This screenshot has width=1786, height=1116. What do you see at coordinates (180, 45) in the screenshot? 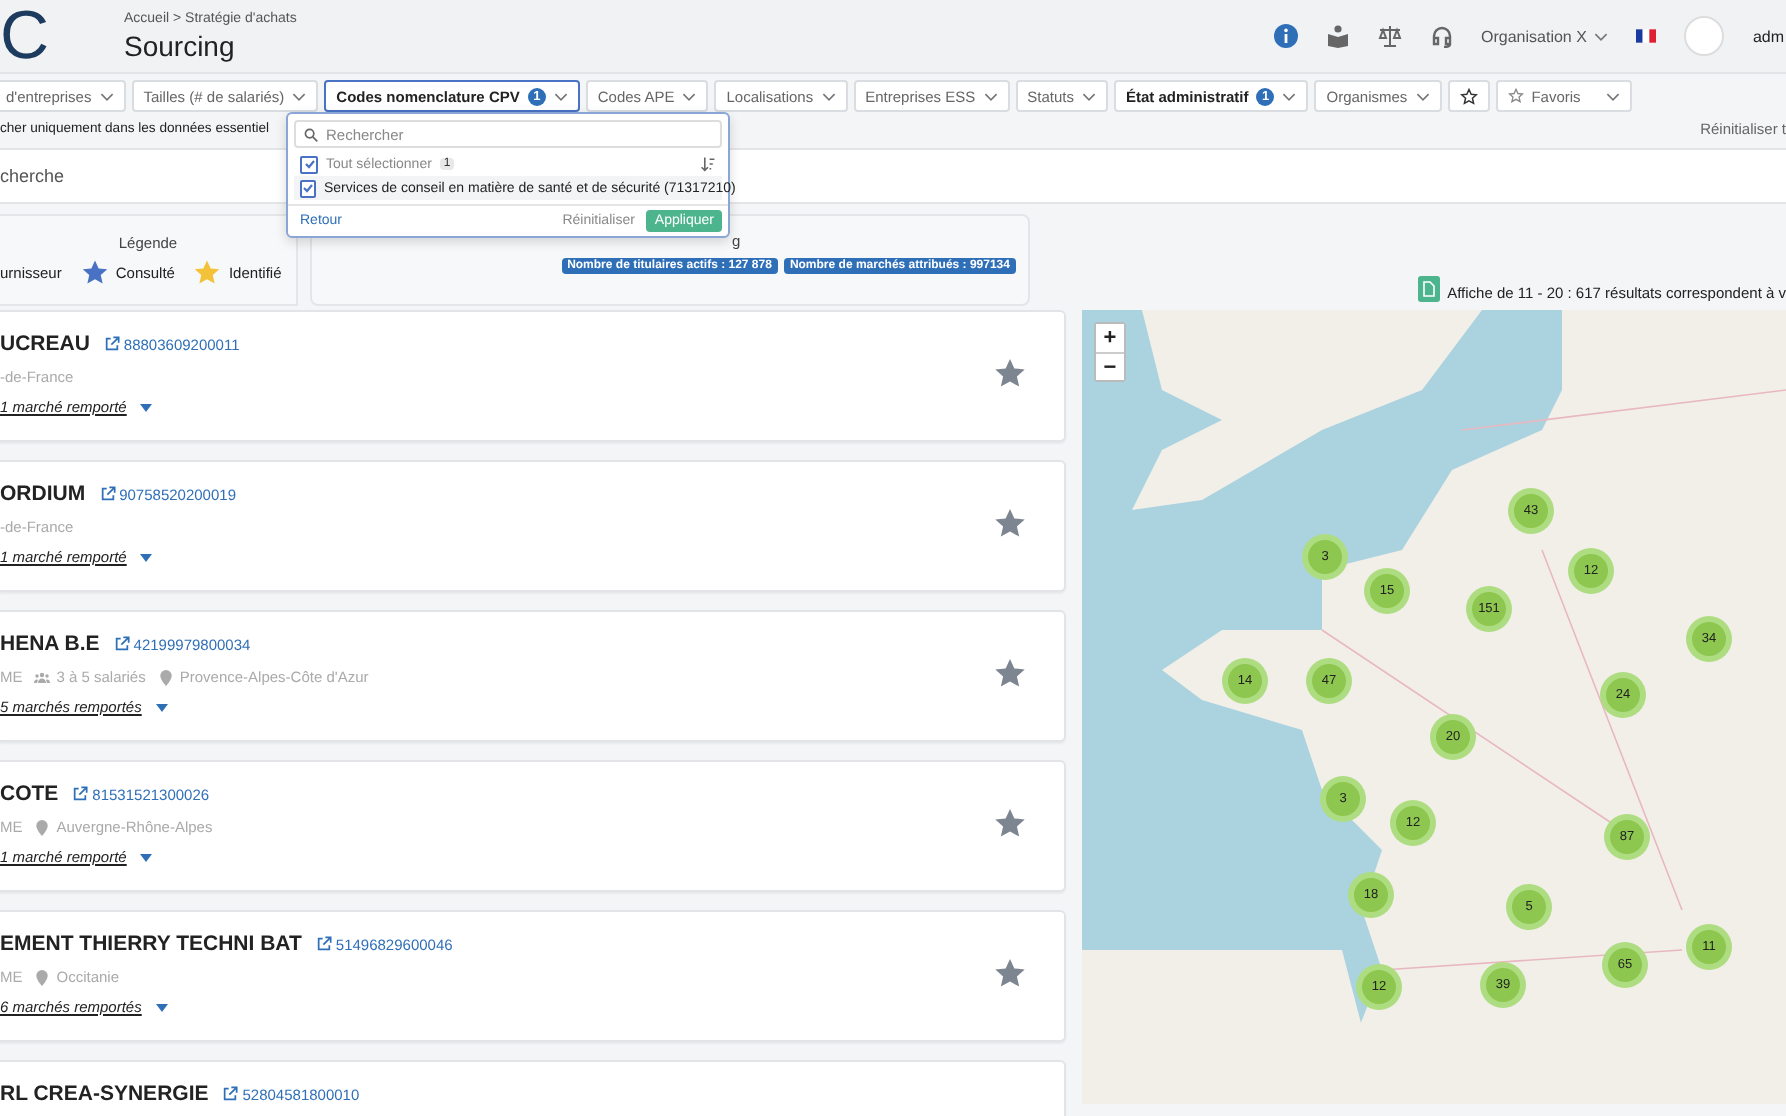
I see `page-title: Sourcing` at bounding box center [180, 45].